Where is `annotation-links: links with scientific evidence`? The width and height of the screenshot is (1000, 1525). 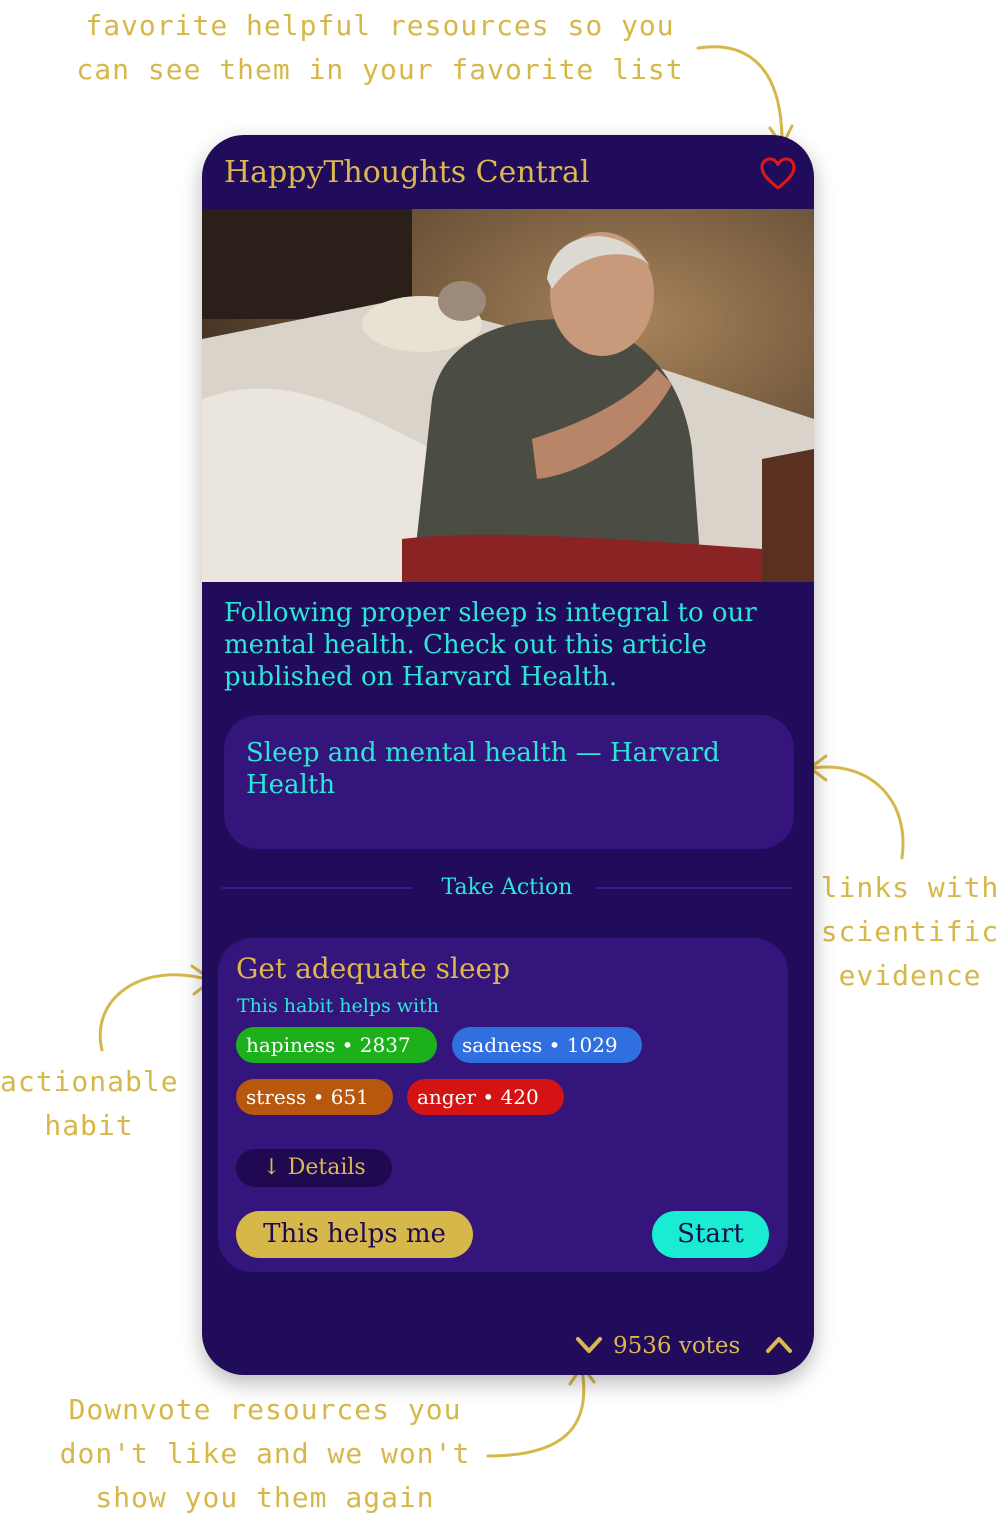 annotation-links: links with scientific evidence is located at coordinates (910, 932).